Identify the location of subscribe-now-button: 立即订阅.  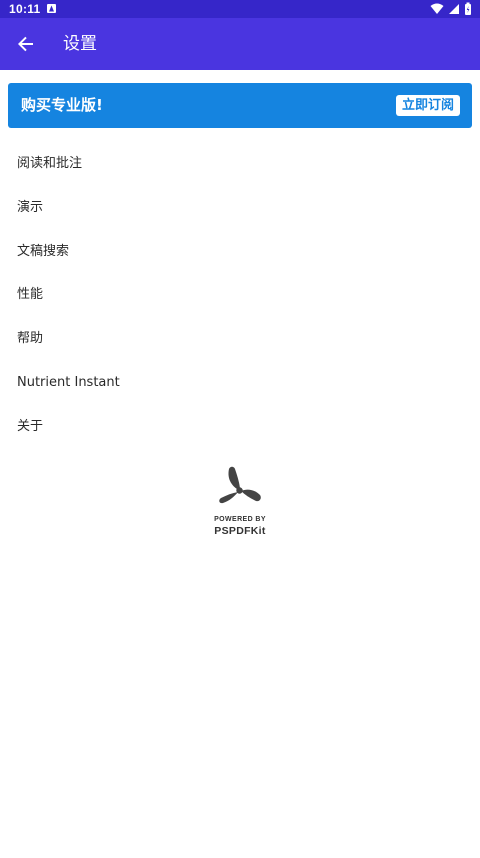
(427, 105).